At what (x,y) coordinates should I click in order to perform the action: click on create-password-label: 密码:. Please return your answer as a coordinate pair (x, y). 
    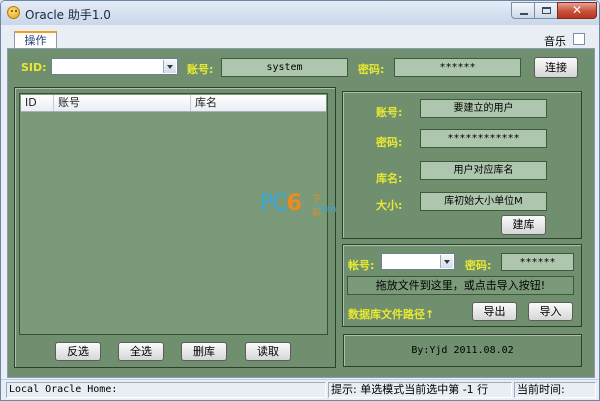
    Looking at the image, I should click on (389, 142).